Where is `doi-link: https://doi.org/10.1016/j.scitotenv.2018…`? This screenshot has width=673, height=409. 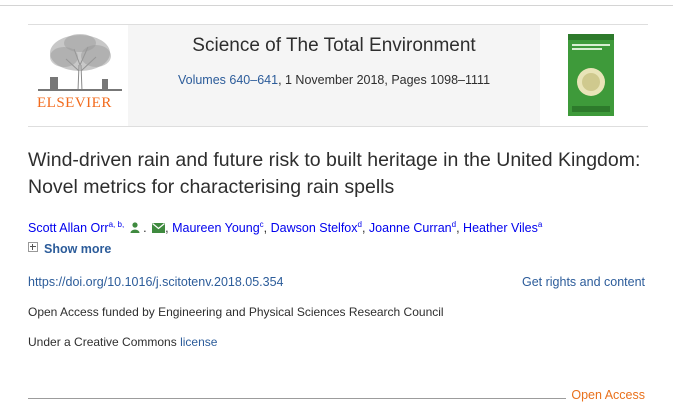
doi-link: https://doi.org/10.1016/j.scitotenv.2018… is located at coordinates (156, 282).